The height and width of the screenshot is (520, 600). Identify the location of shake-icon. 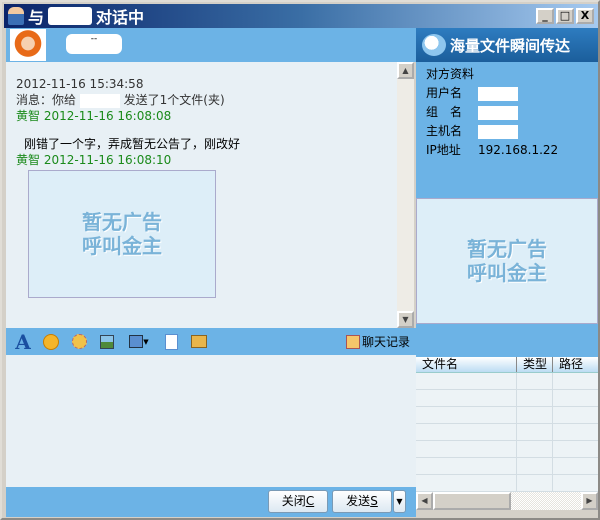
(79, 342).